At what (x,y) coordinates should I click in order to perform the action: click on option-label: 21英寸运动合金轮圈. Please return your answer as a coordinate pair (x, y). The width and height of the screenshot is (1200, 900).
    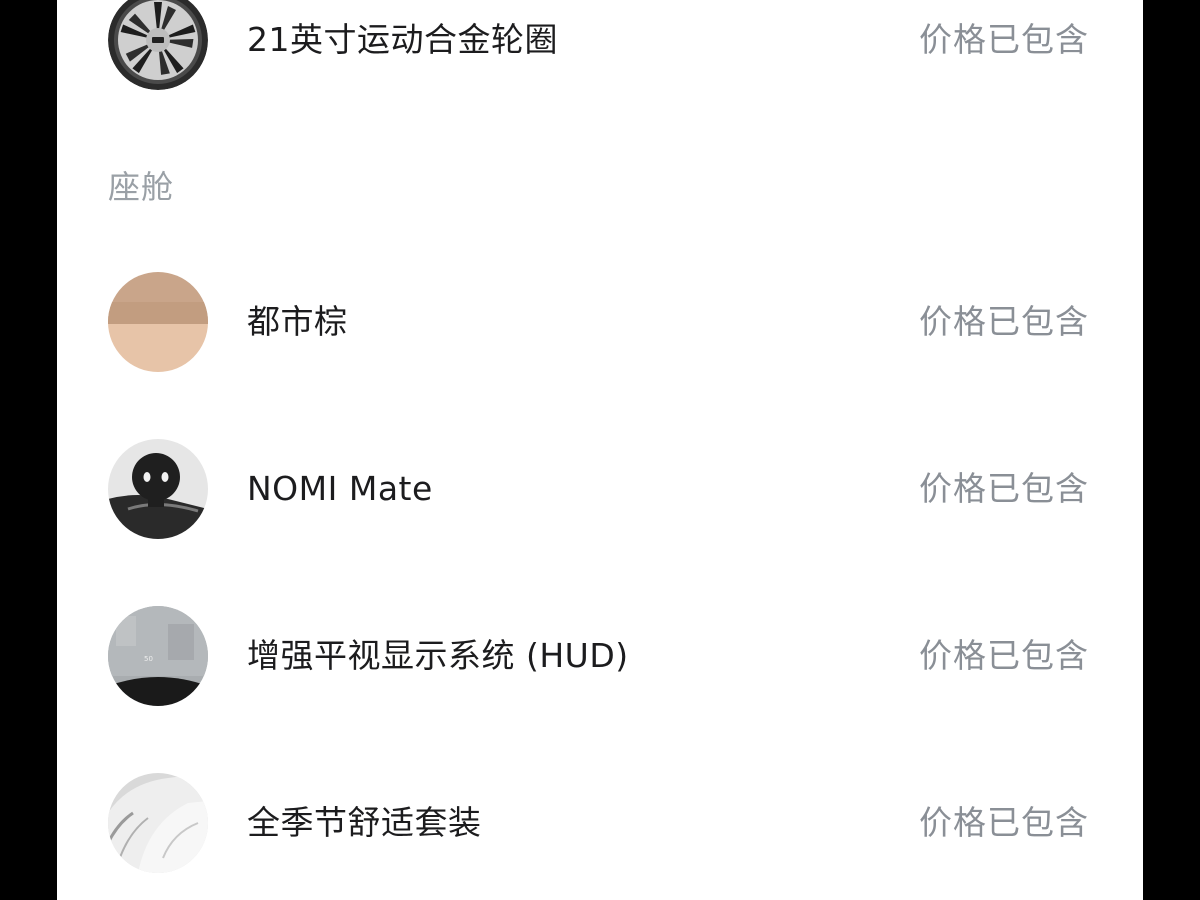
    Looking at the image, I should click on (402, 39).